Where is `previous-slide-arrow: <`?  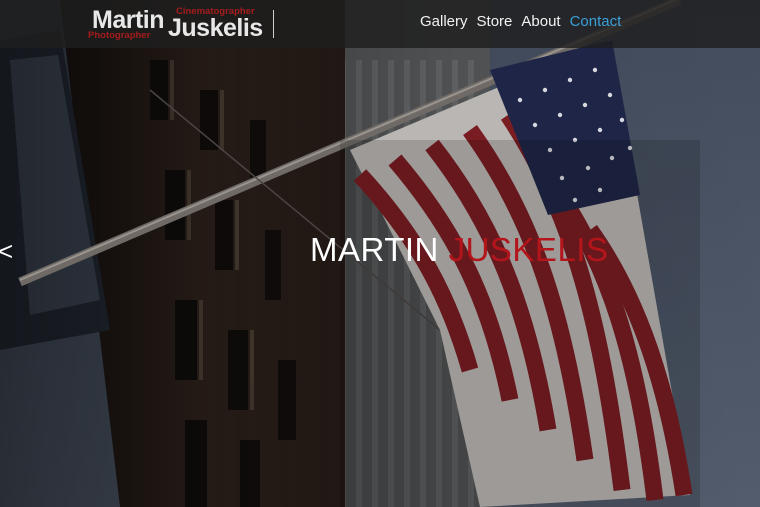 previous-slide-arrow: < is located at coordinates (6, 251).